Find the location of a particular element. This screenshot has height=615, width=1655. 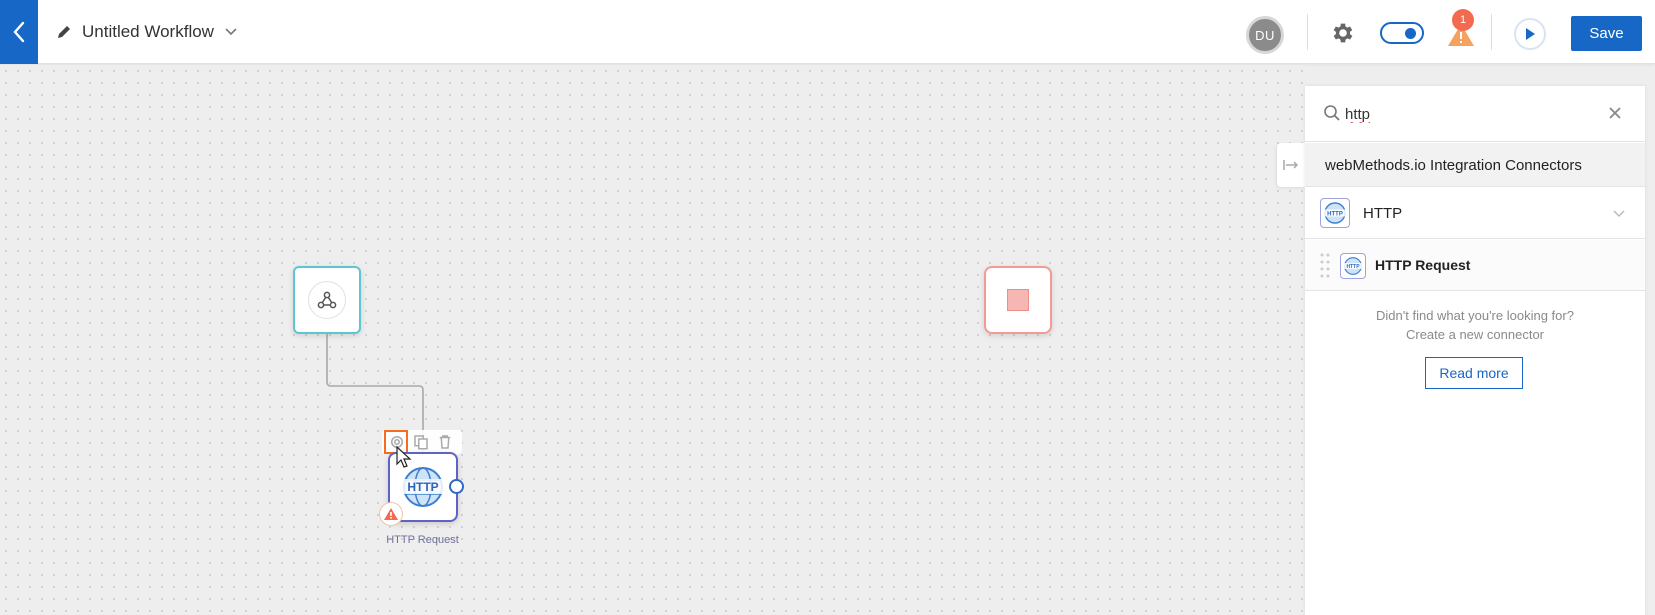

run-button is located at coordinates (1530, 34).